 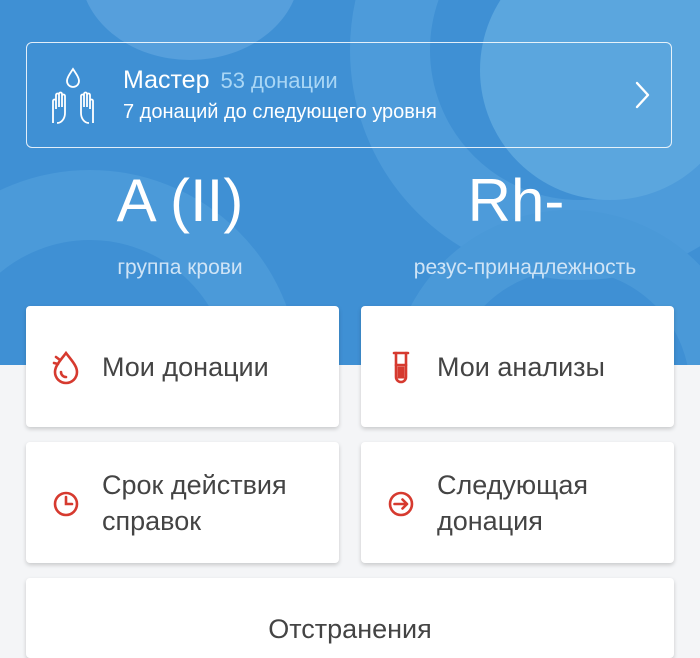 I want to click on level-title-row: Мастер 53 донации, so click(x=377, y=80).